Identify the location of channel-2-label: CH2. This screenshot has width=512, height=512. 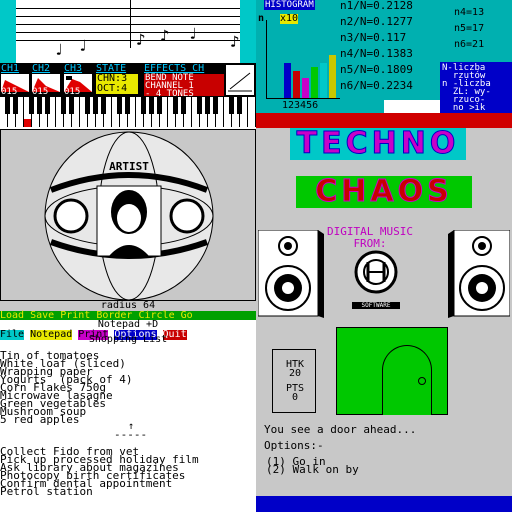
(41, 69).